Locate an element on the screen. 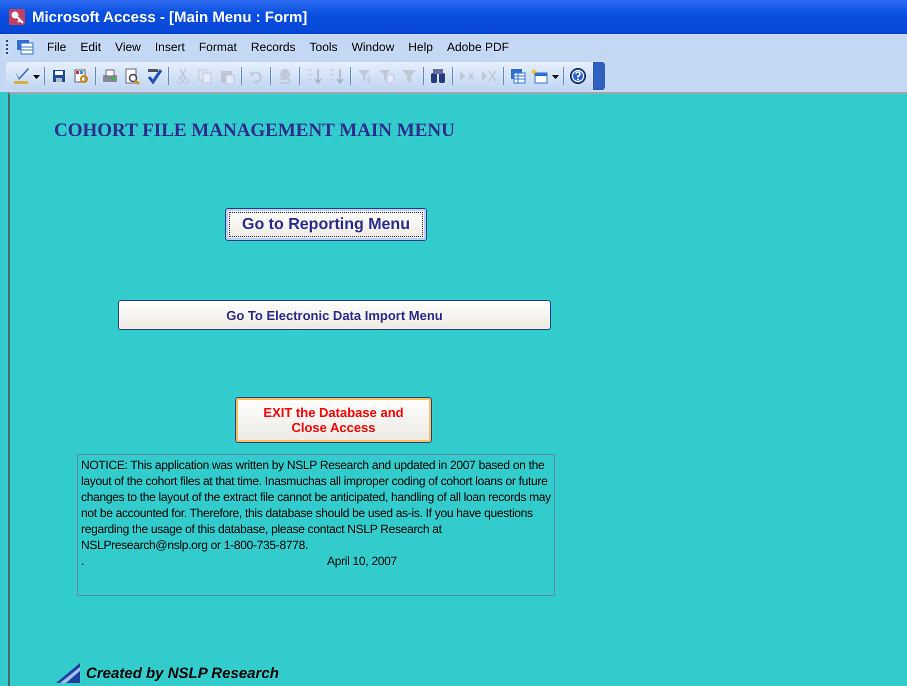 The height and width of the screenshot is (686, 907). notice-date: April 10, 2007 is located at coordinates (362, 561).